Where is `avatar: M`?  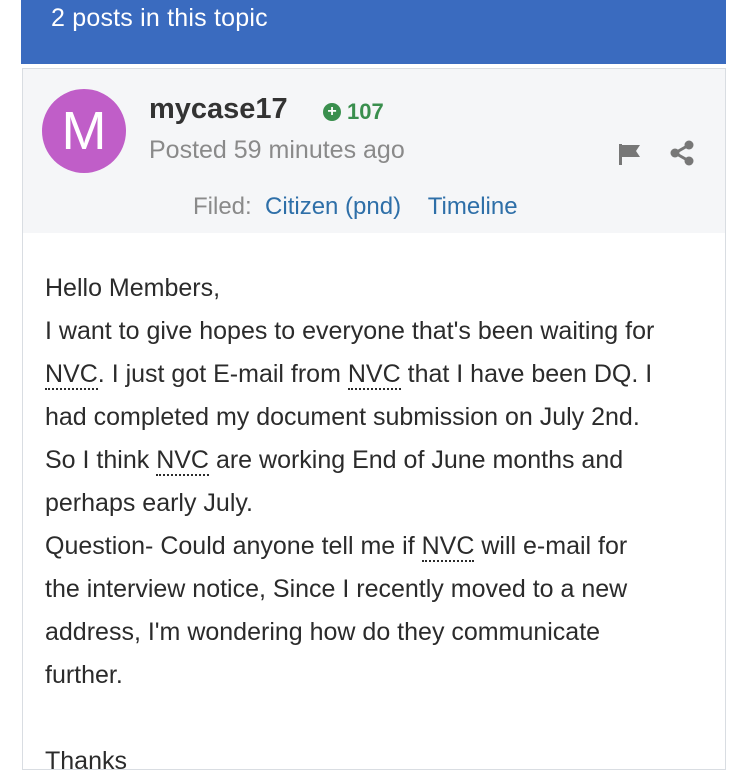 avatar: M is located at coordinates (84, 131).